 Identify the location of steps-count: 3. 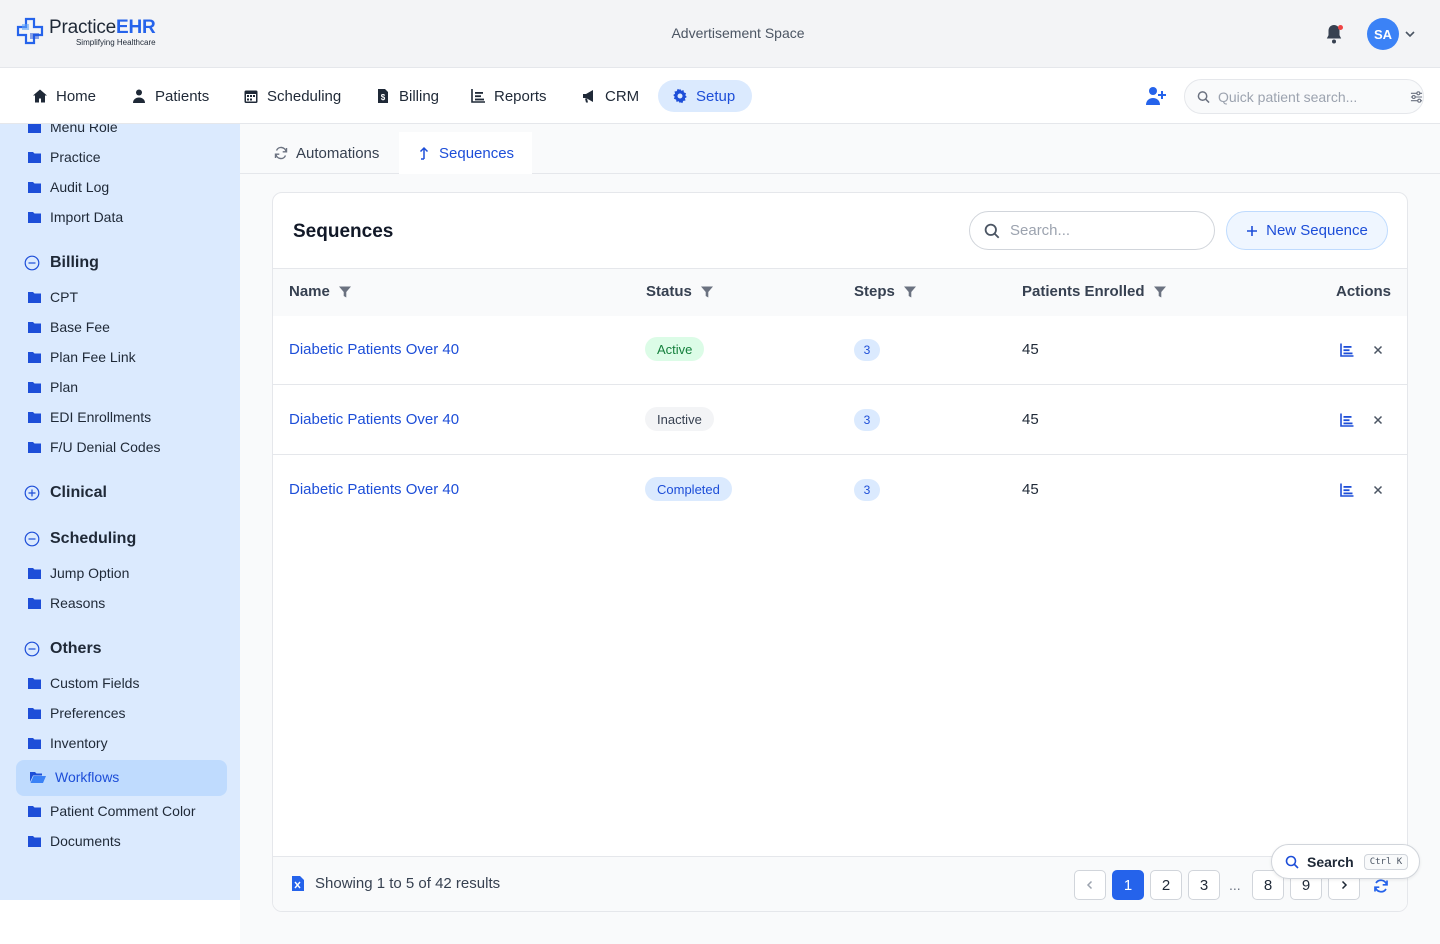
(867, 420).